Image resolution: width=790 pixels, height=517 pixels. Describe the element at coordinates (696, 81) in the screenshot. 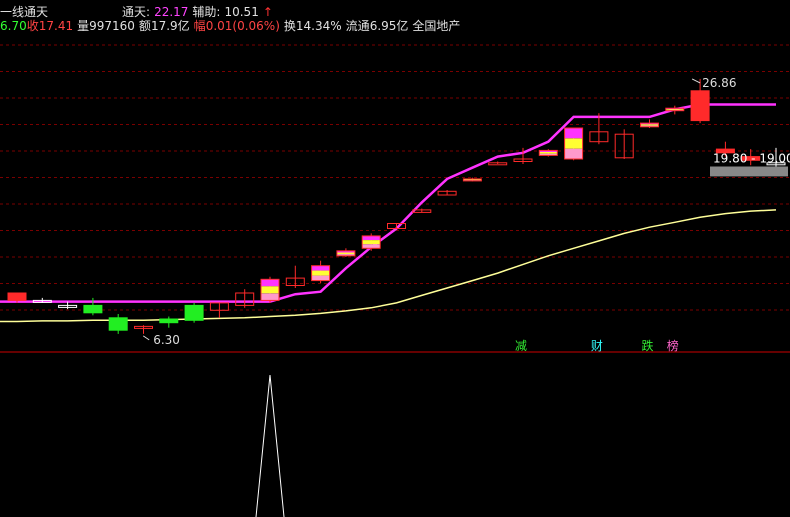

I see `high-pointer` at that location.